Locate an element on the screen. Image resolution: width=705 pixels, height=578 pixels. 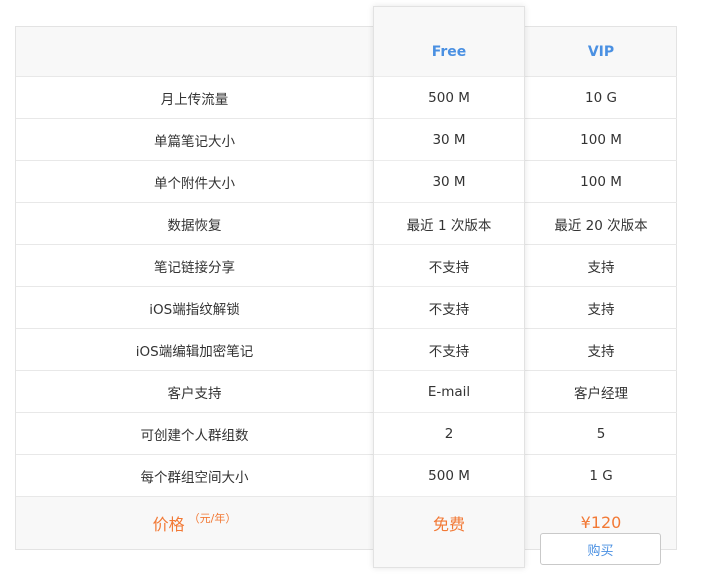
free-price: 免费 is located at coordinates (448, 524).